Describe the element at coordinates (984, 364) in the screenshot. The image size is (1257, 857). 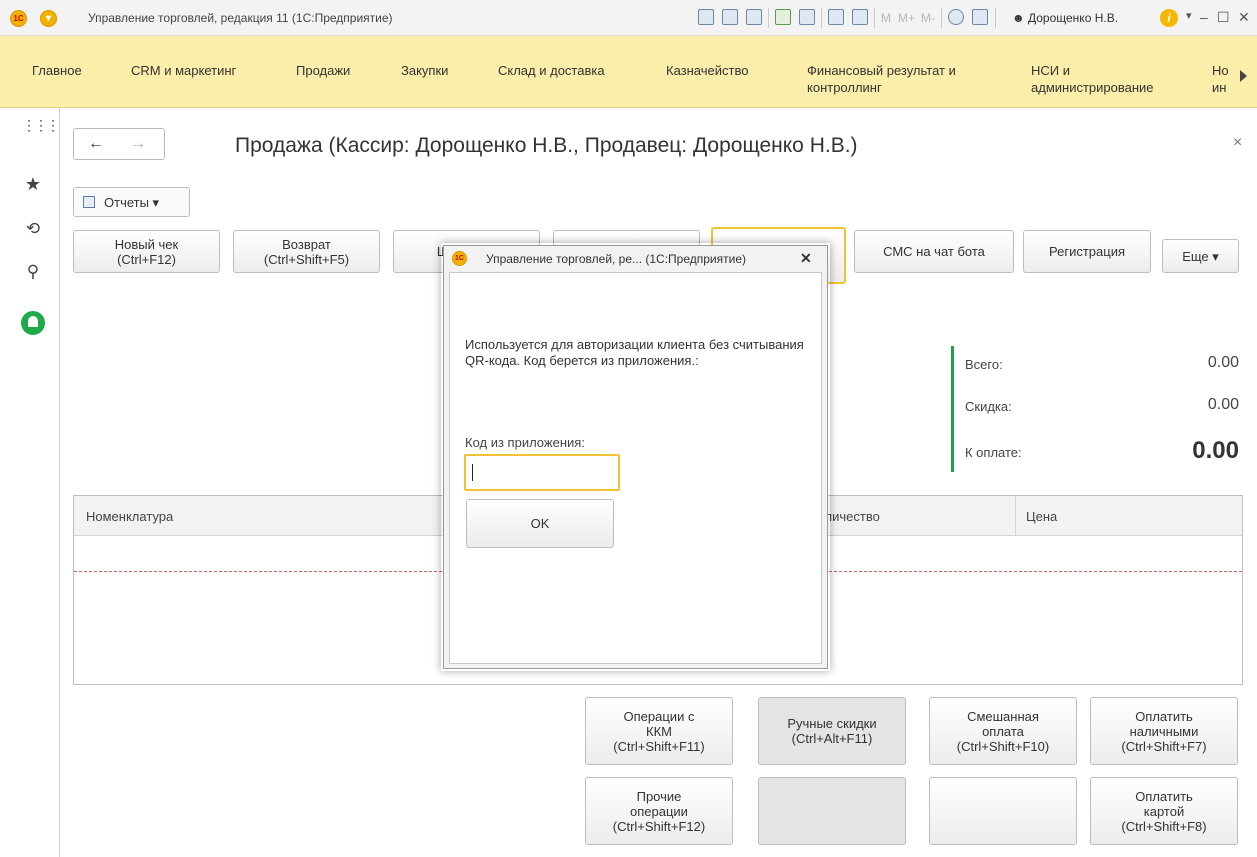
I see `total-label: Всего:` at that location.